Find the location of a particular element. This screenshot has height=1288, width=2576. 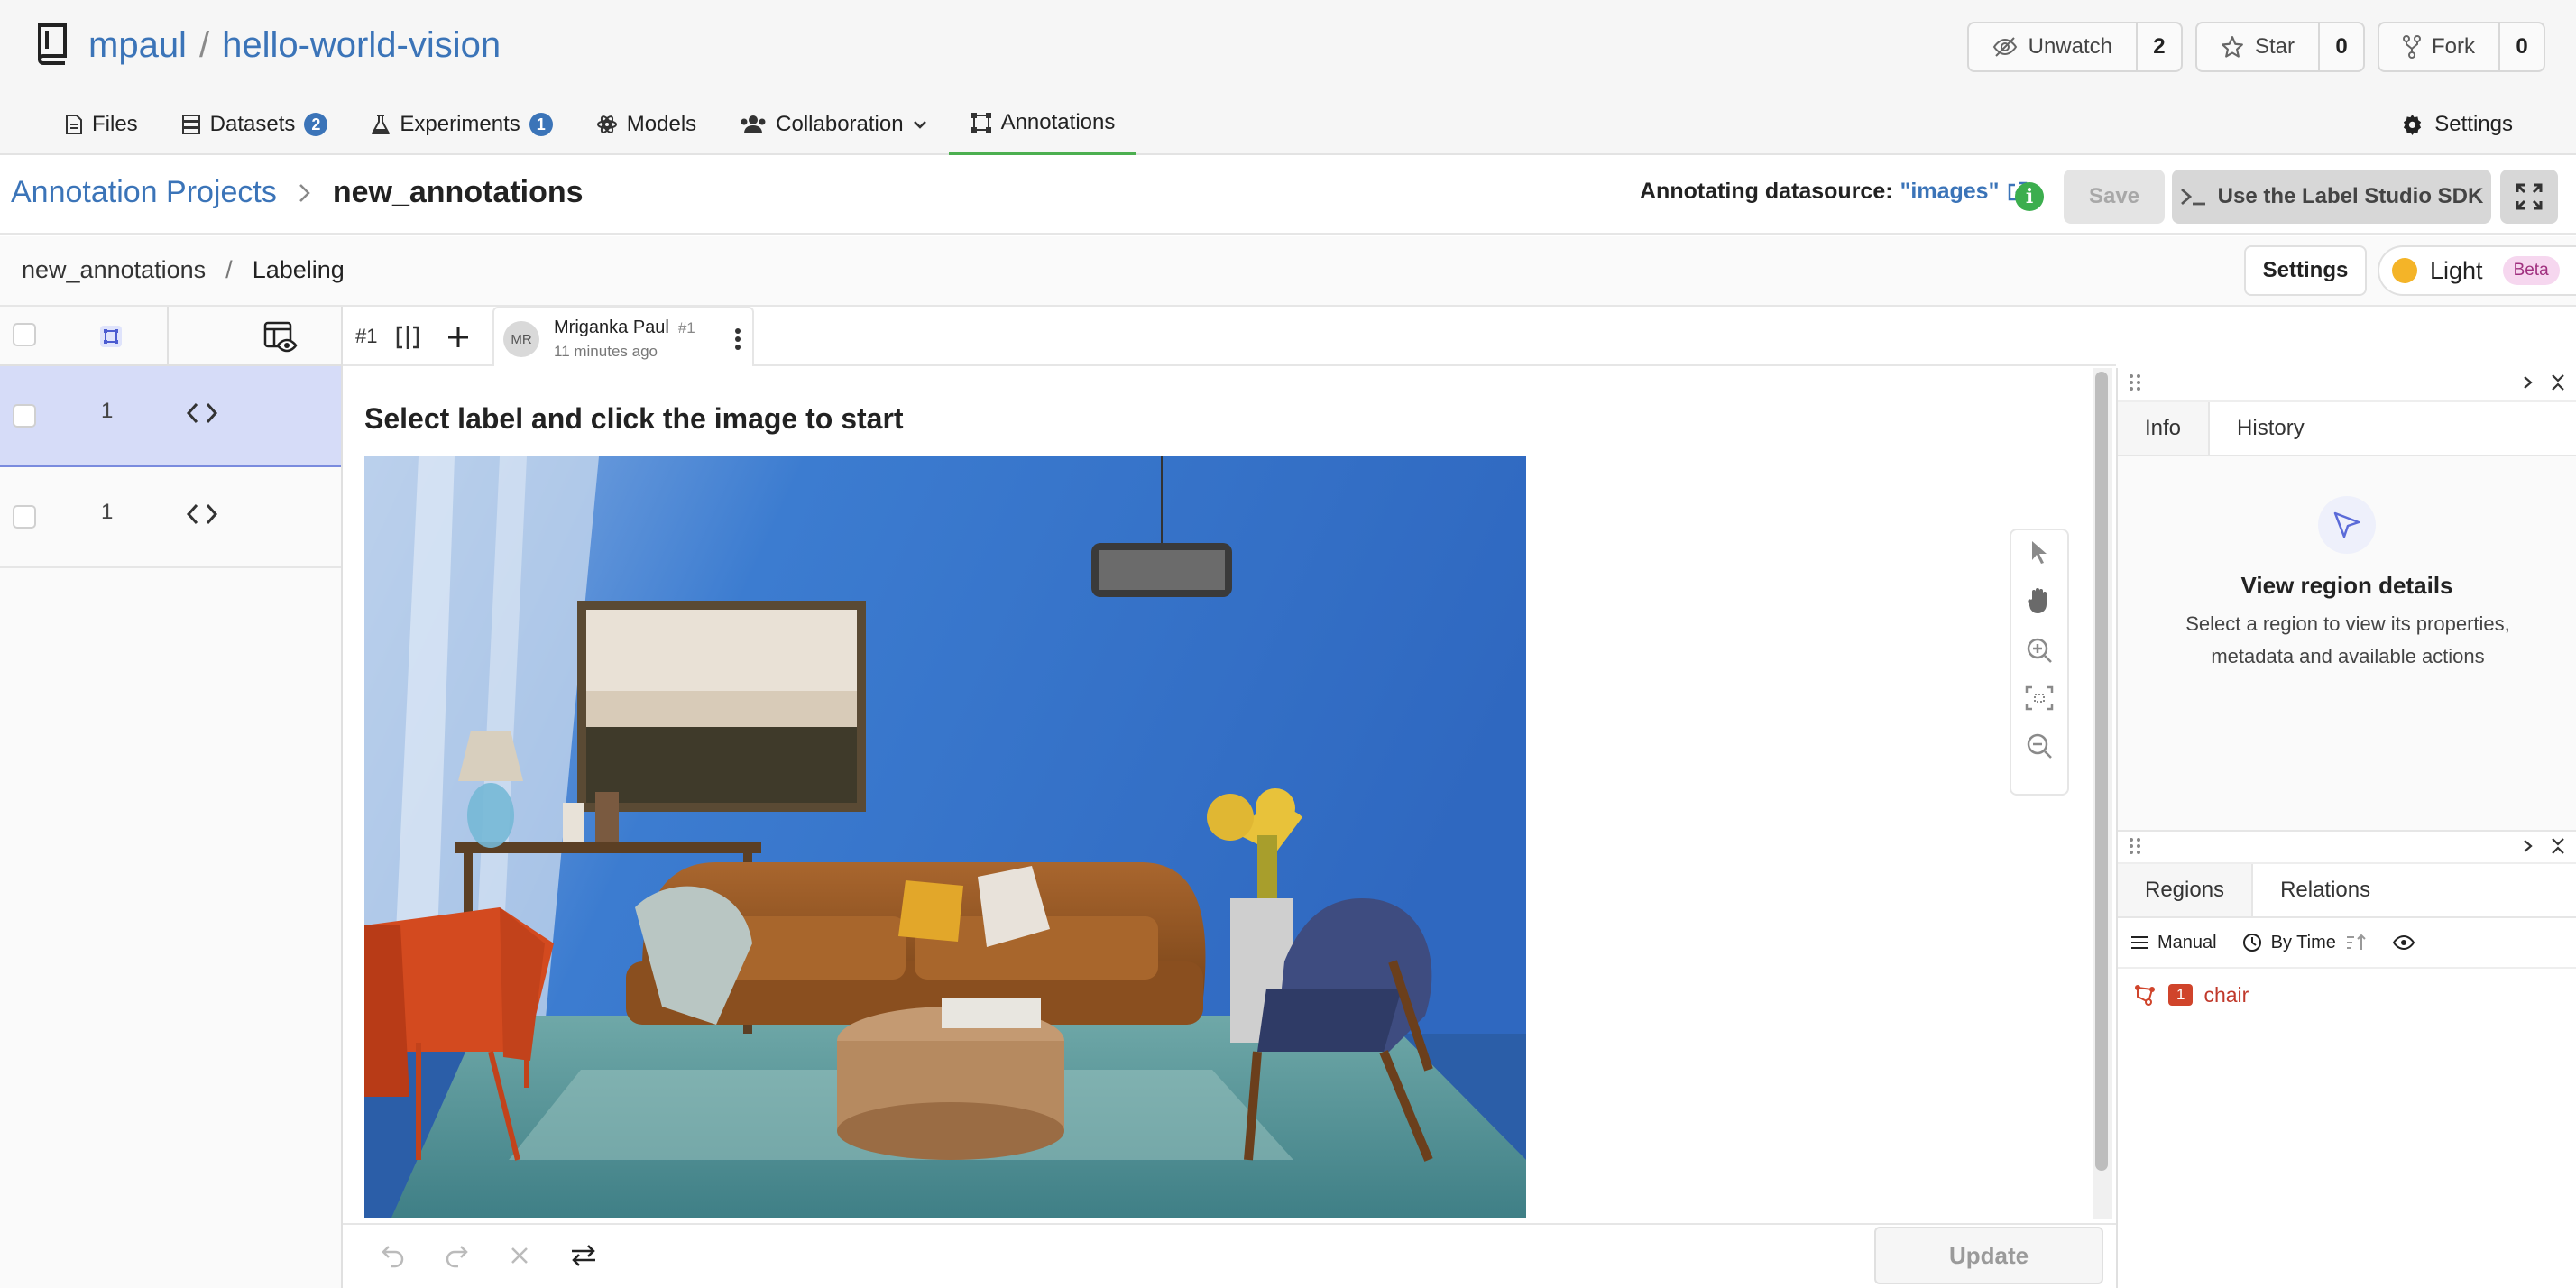

tab-settings: Settings is located at coordinates (2457, 125).